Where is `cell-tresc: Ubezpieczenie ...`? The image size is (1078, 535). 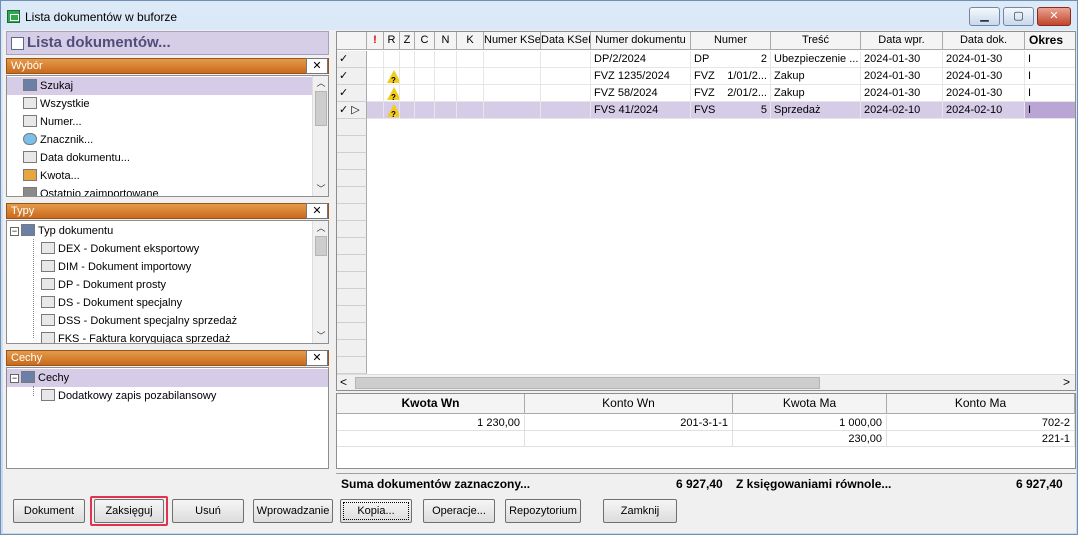
cell-tresc: Ubezpieczenie ... is located at coordinates (816, 59).